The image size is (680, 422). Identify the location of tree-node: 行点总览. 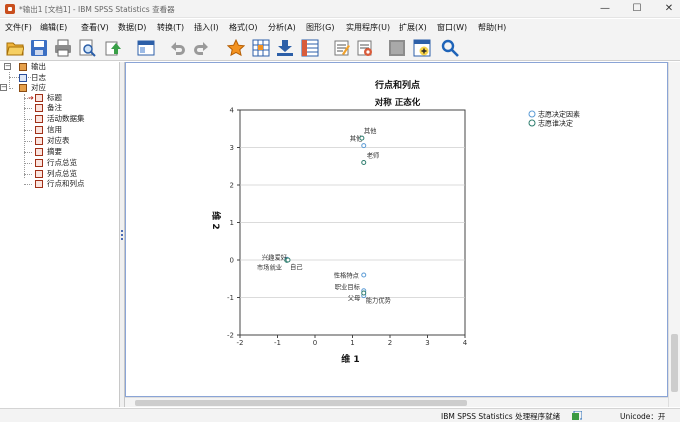
(71, 163).